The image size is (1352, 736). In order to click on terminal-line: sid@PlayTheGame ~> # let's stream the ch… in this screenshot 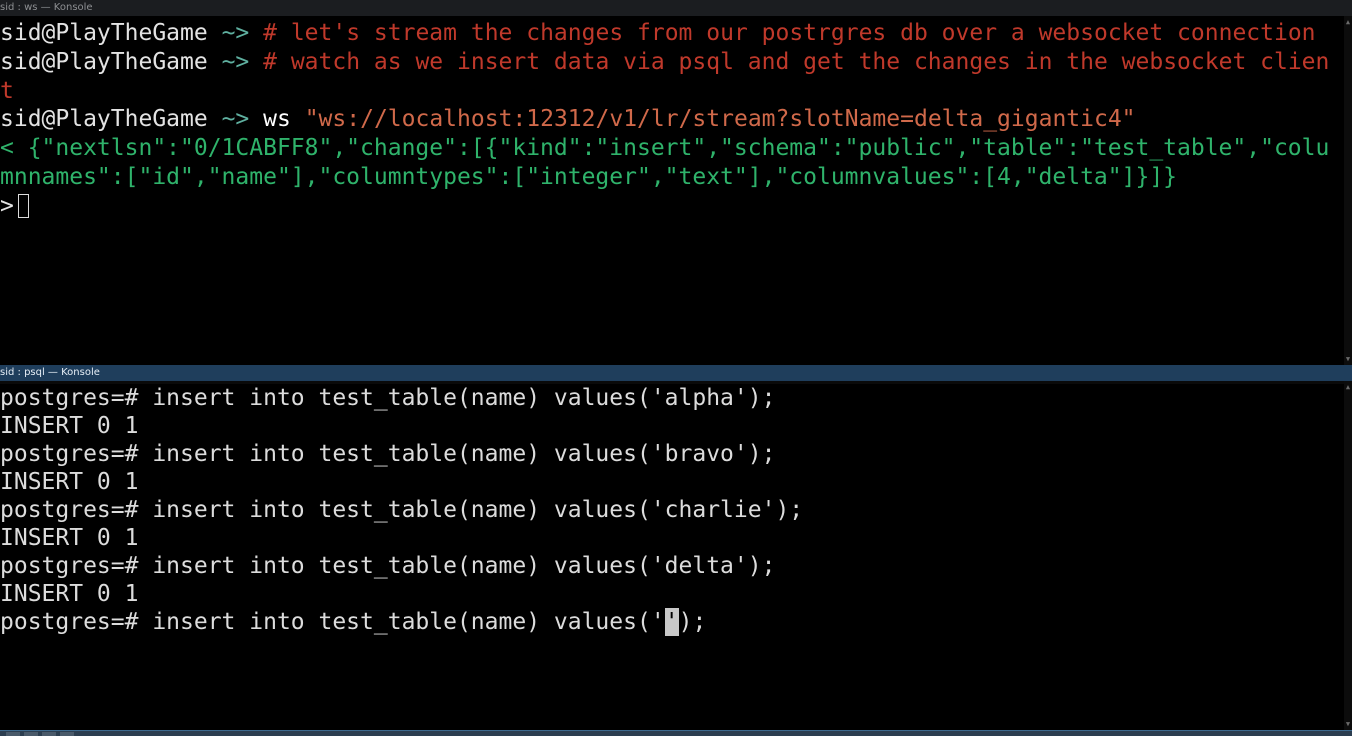, I will do `click(672, 33)`.